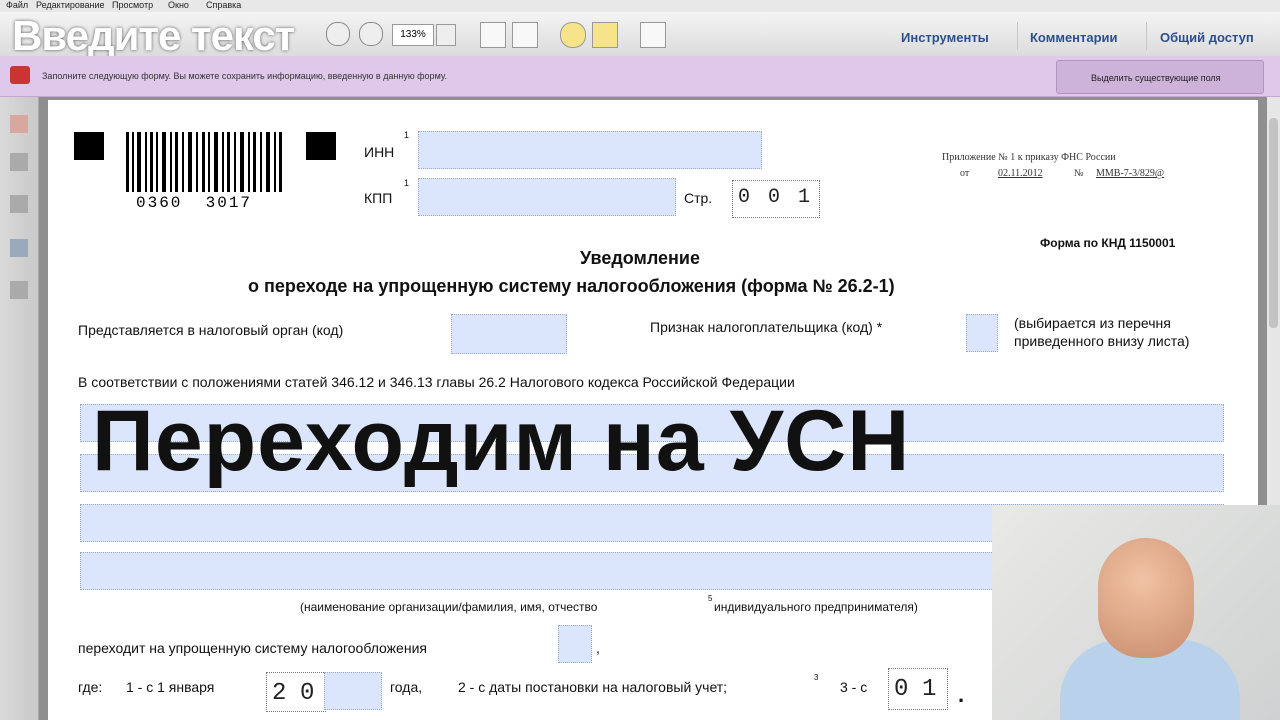 The height and width of the screenshot is (720, 1280). I want to click on zoom-in-icon, so click(371, 34).